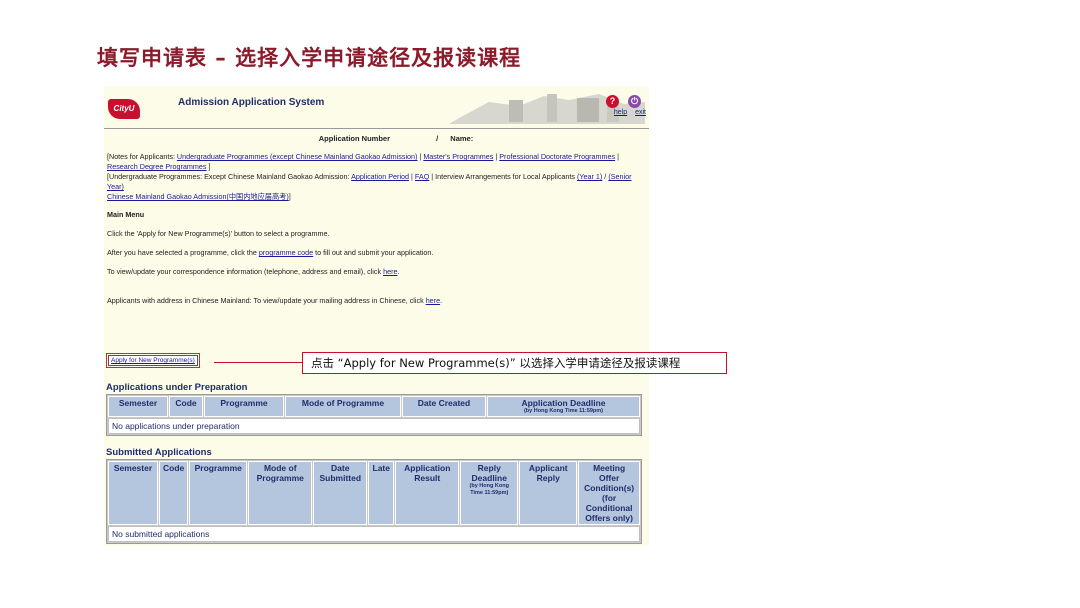 The image size is (1080, 608). What do you see at coordinates (563, 403) in the screenshot?
I see `deadline-label: Application Deadline` at bounding box center [563, 403].